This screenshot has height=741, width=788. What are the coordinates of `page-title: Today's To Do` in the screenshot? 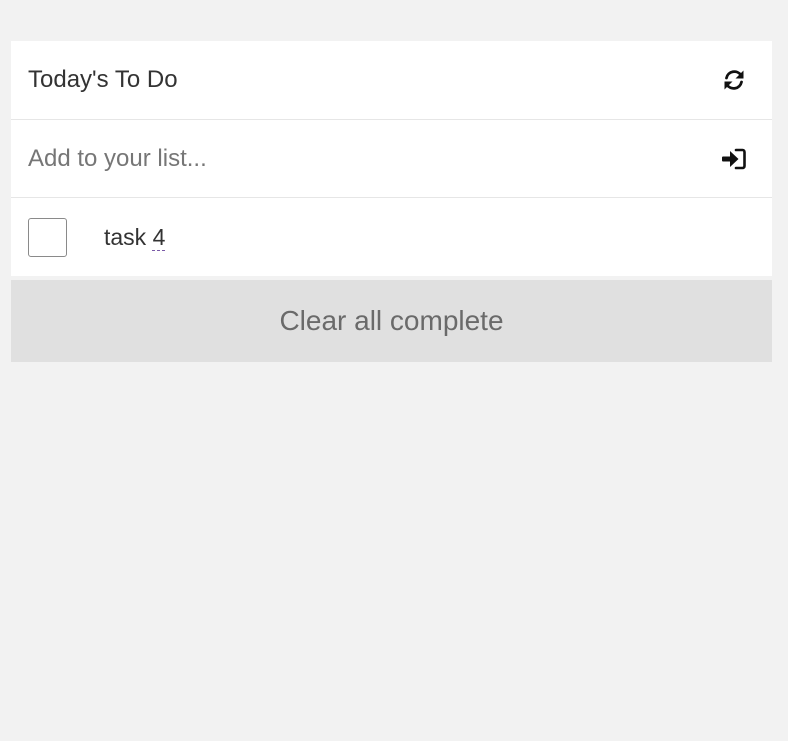 It's located at (103, 79).